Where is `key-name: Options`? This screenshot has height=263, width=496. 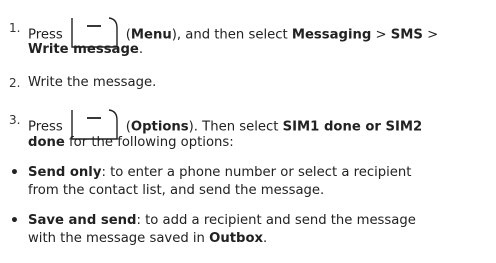
key-name: Options is located at coordinates (159, 127).